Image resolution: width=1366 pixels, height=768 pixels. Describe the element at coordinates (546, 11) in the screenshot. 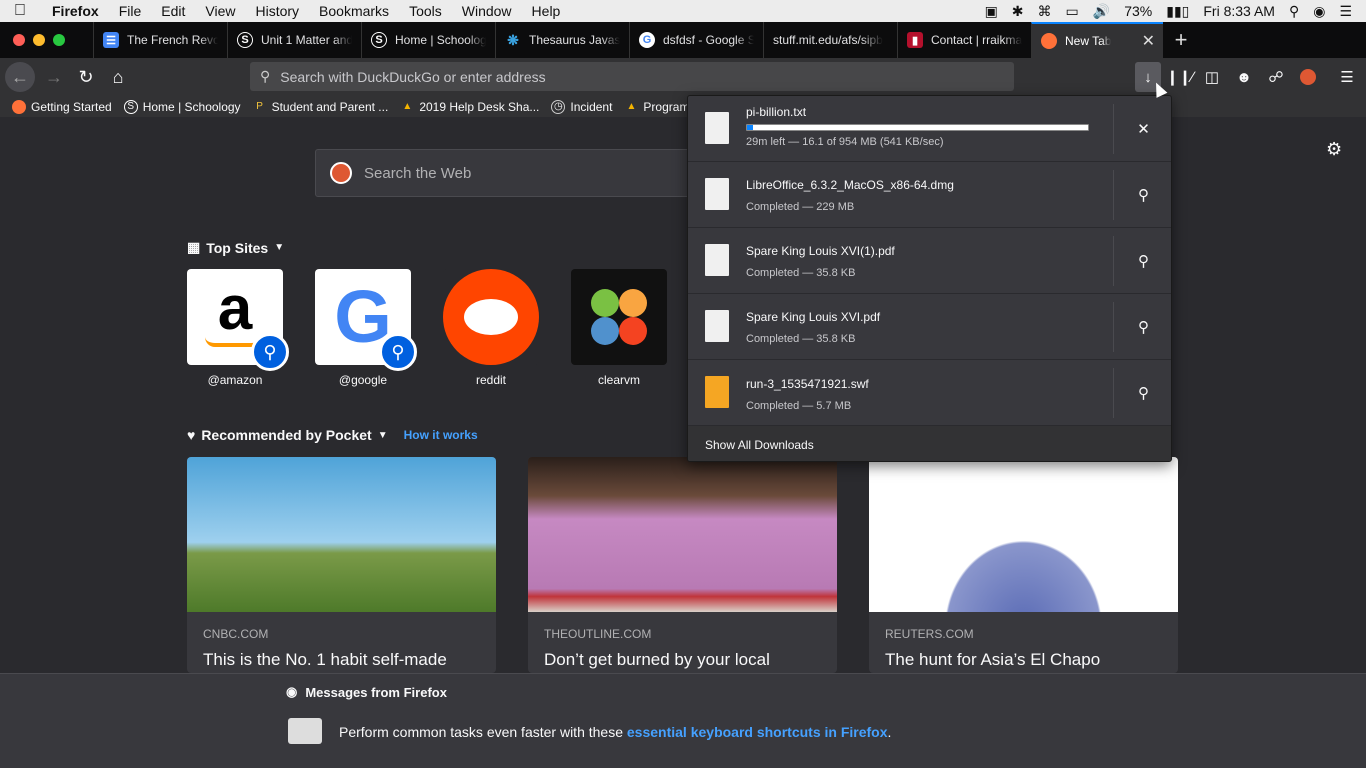

I see `menu-help: Help` at that location.